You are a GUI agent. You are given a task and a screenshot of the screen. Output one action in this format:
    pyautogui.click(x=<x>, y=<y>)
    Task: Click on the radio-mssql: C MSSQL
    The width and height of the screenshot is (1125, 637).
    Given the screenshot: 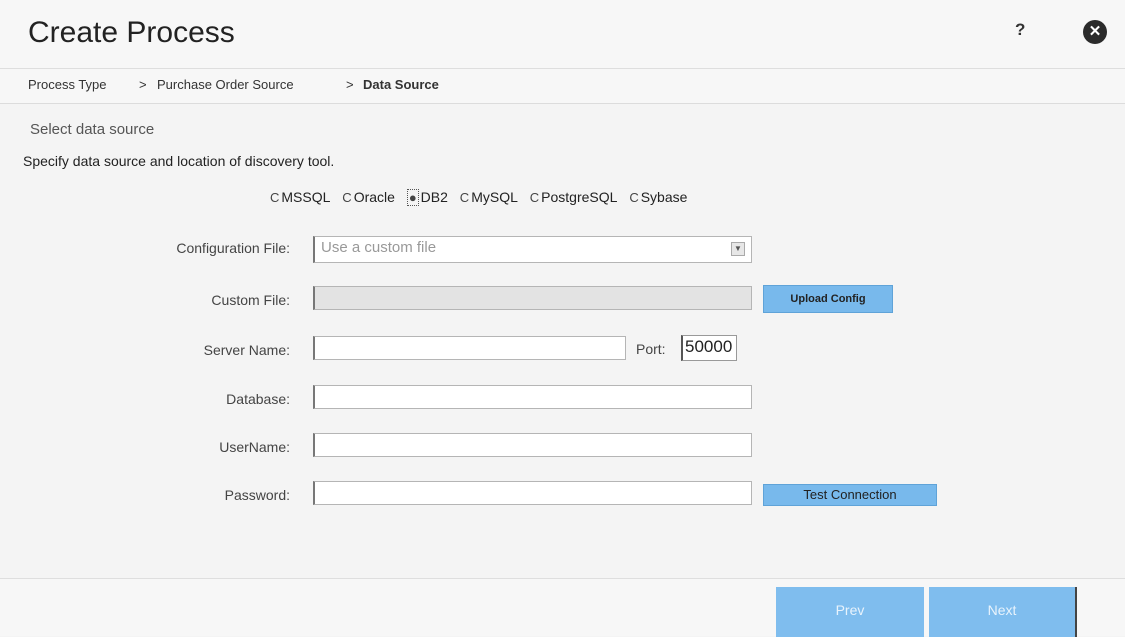 What is the action you would take?
    pyautogui.click(x=300, y=197)
    